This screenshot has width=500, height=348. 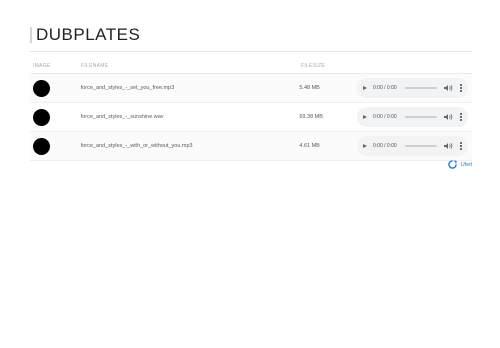 What do you see at coordinates (466, 165) in the screenshot?
I see `brand-label: Ufeit` at bounding box center [466, 165].